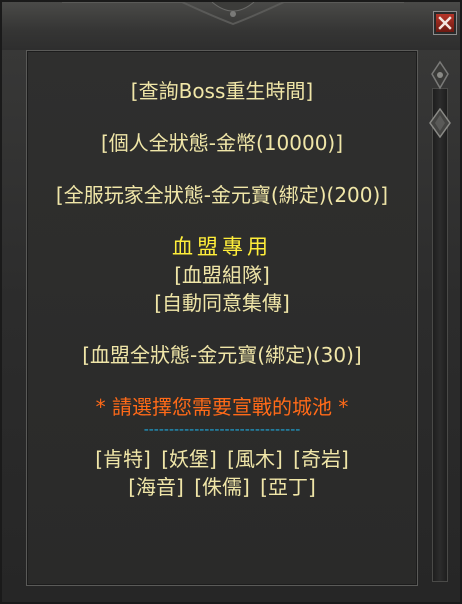 This screenshot has height=604, width=462. I want to click on scrollbar-cap-ornament, so click(440, 75).